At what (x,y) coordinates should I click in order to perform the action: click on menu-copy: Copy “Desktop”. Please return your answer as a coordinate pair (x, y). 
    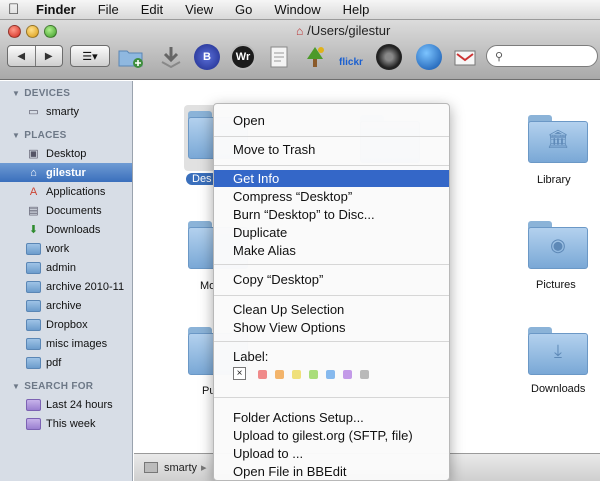
    Looking at the image, I should click on (331, 279).